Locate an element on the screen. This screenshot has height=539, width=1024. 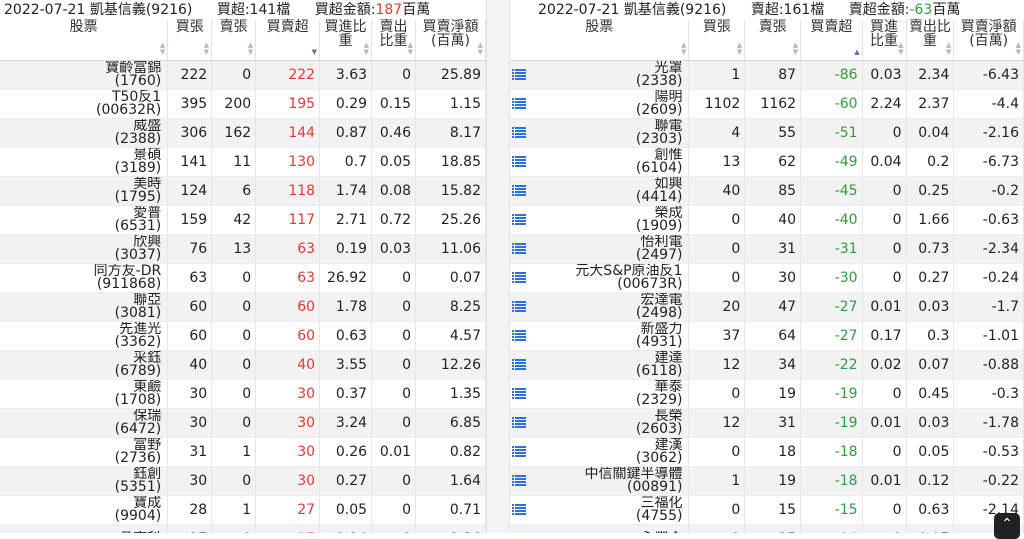
table-row: 采鈺 (6789) 40 0 40 3.55 0 12.26 is located at coordinates (243, 365).